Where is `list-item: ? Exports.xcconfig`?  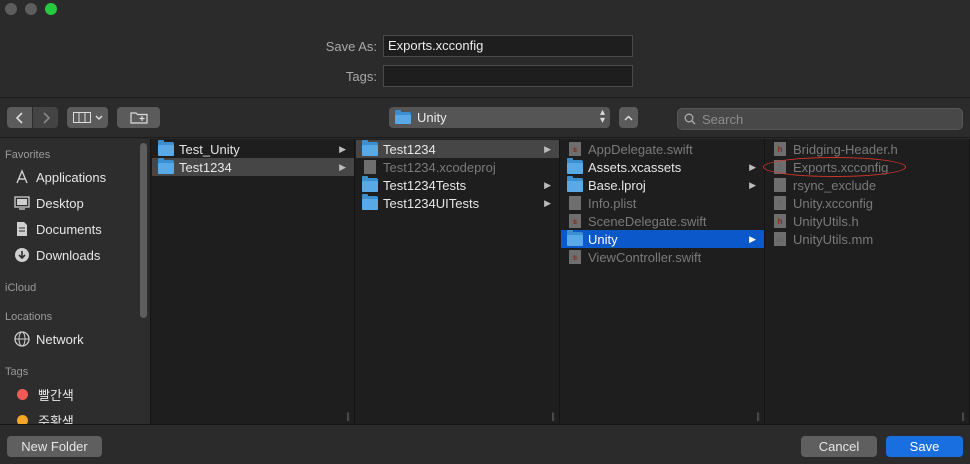
list-item: ? Exports.xcconfig is located at coordinates (867, 167).